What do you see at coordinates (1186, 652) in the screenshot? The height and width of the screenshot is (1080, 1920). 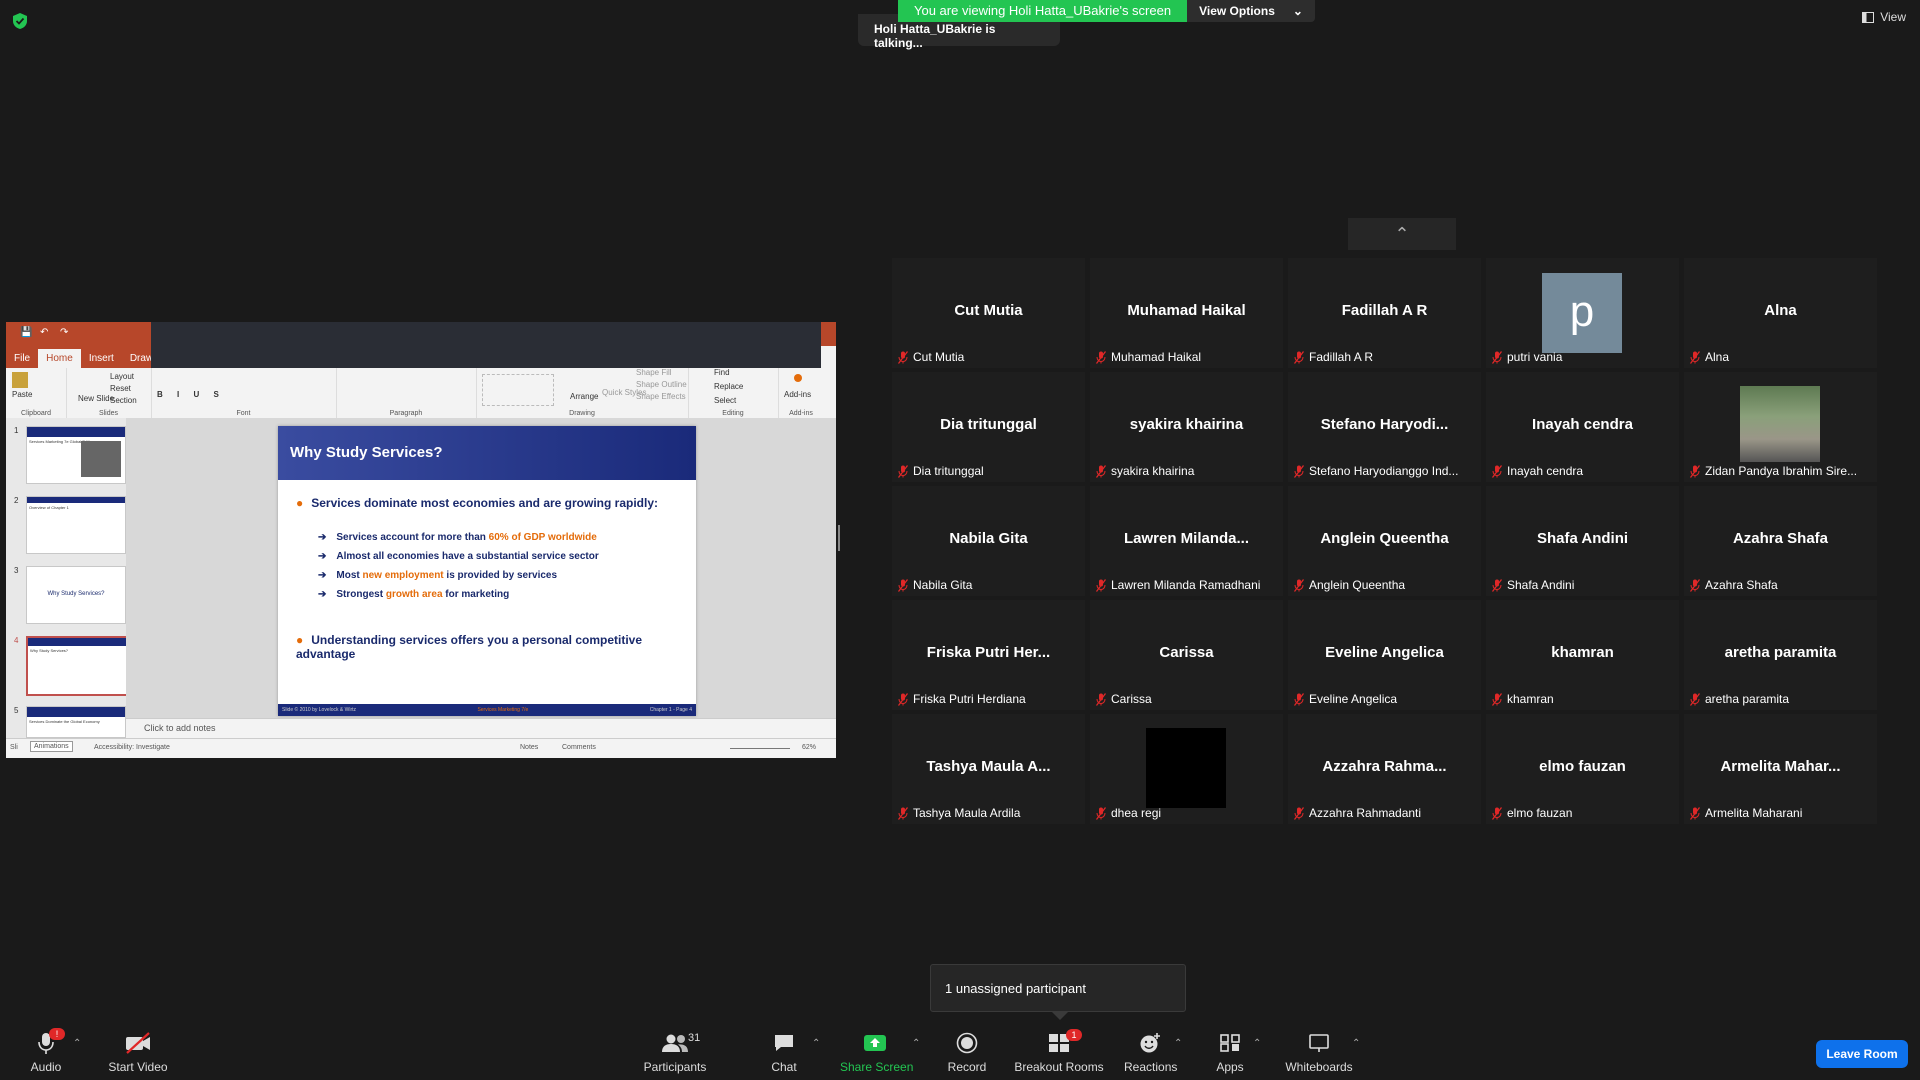 I see `participant-display-name: Carissa` at bounding box center [1186, 652].